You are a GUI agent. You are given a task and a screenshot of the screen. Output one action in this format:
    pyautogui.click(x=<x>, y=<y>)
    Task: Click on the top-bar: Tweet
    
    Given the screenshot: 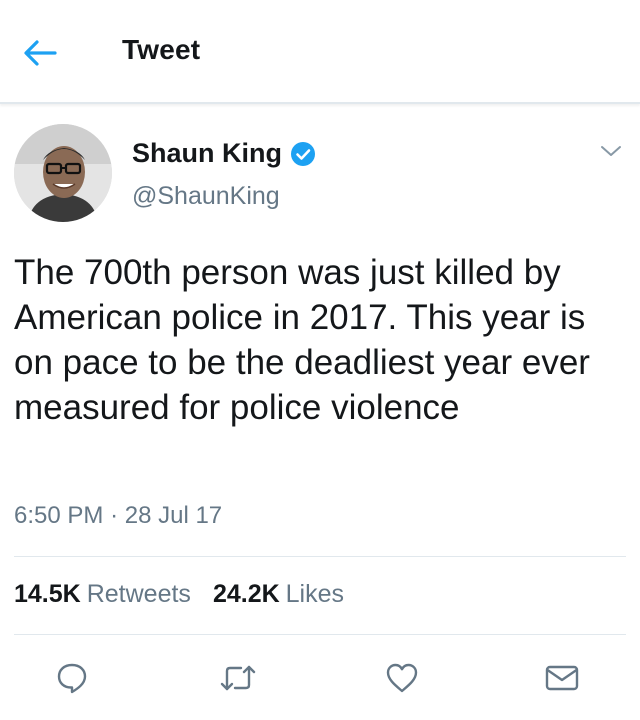 What is the action you would take?
    pyautogui.click(x=320, y=52)
    